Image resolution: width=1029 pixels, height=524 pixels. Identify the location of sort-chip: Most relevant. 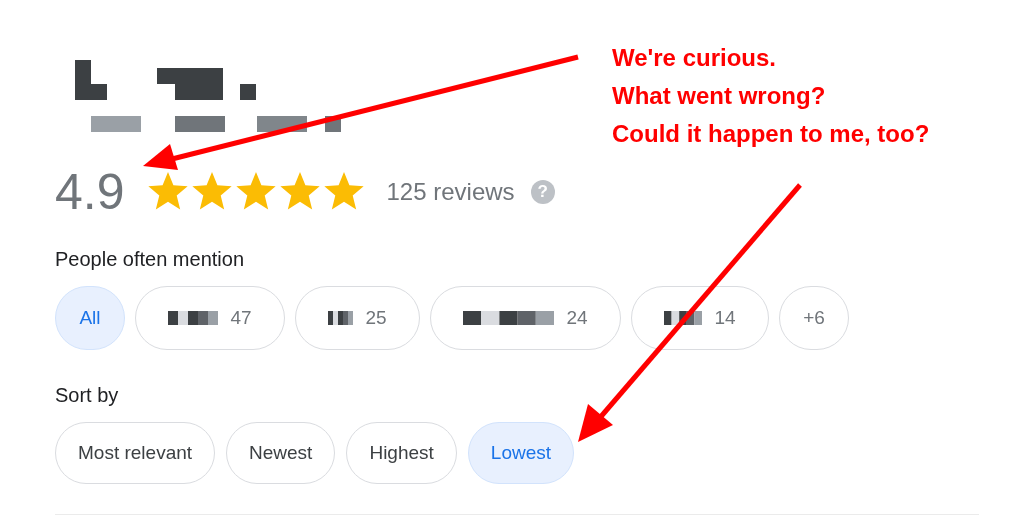
(135, 453).